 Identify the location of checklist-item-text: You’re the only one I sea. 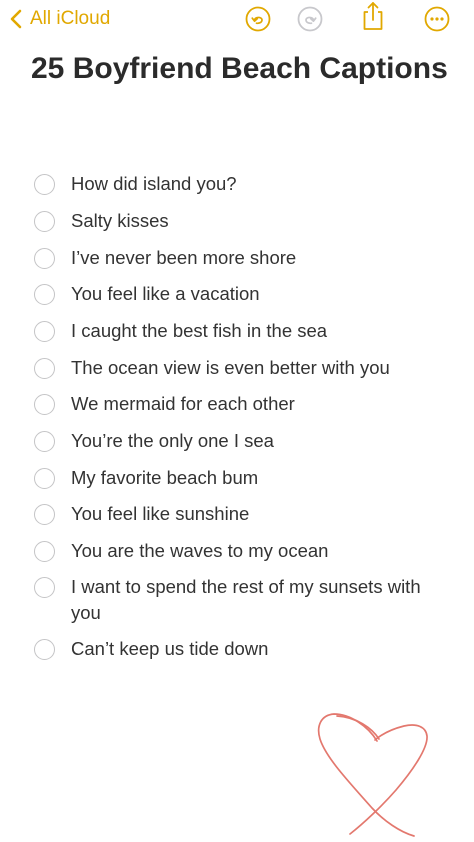
(256, 441).